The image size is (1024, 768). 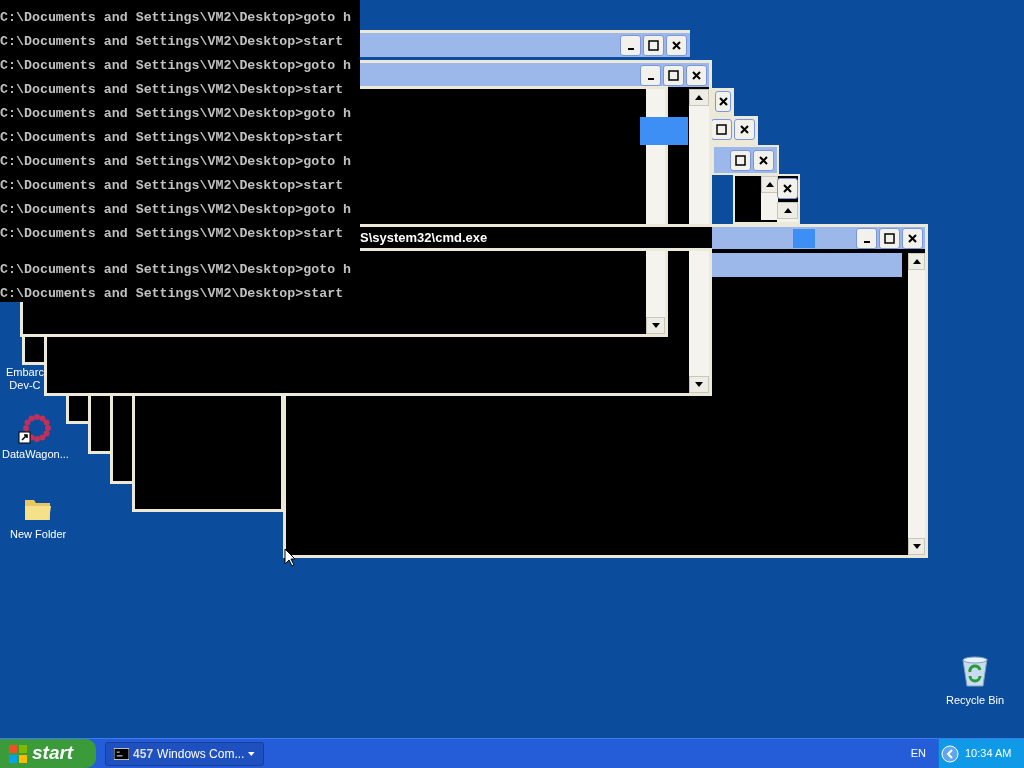 What do you see at coordinates (38, 534) in the screenshot?
I see `icon-label: New Folder` at bounding box center [38, 534].